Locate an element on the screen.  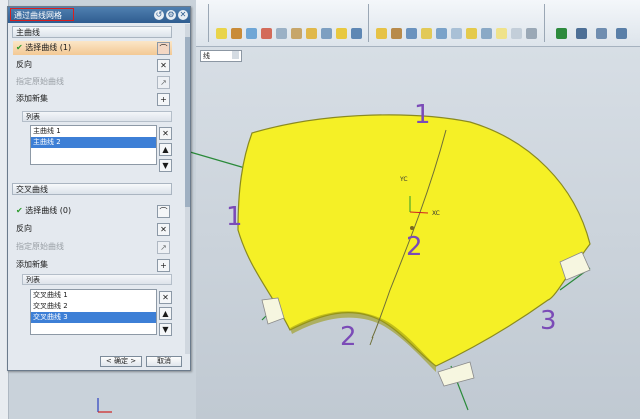
select-main-curve-label: 选择曲线 (1) is located at coordinates (48, 47).